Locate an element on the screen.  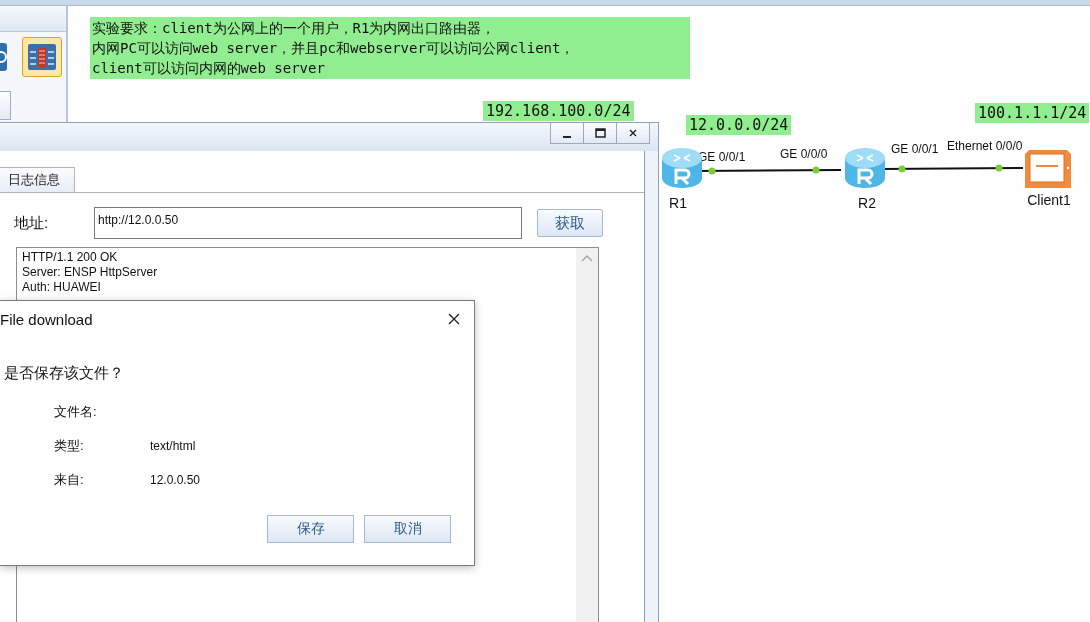
field-label: 来自: is located at coordinates (69, 480).